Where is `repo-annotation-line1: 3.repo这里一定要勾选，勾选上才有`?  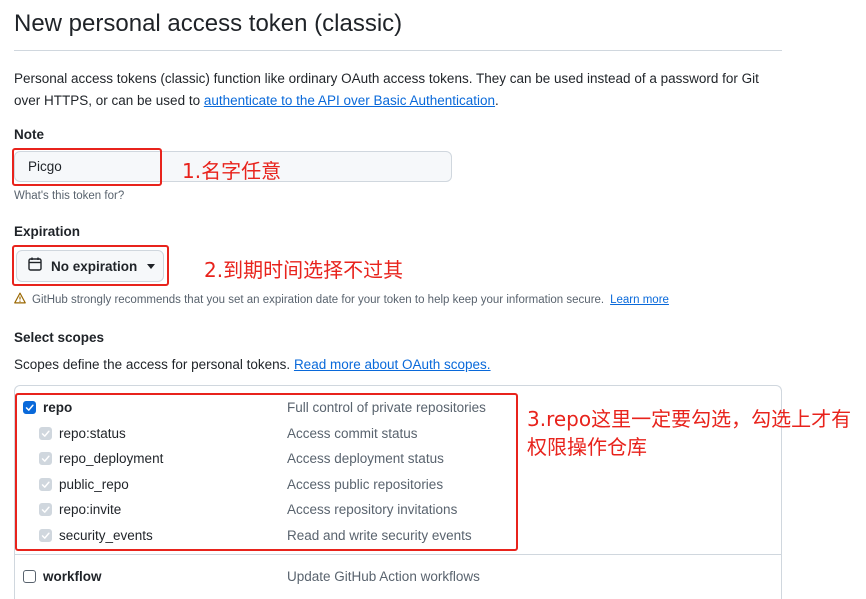
repo-annotation-line1: 3.repo这里一定要勾选，勾选上才有 is located at coordinates (689, 419).